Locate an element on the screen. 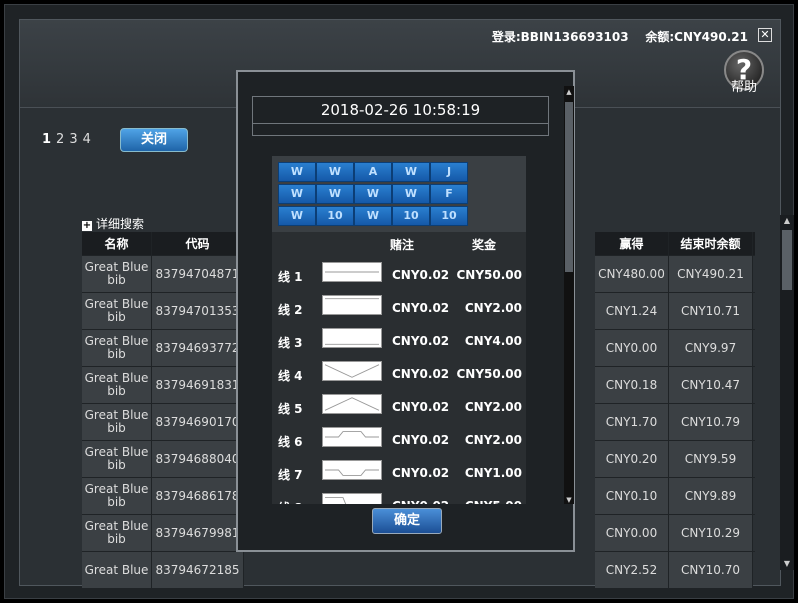  payline-prize: CNY4.00 is located at coordinates (493, 341).